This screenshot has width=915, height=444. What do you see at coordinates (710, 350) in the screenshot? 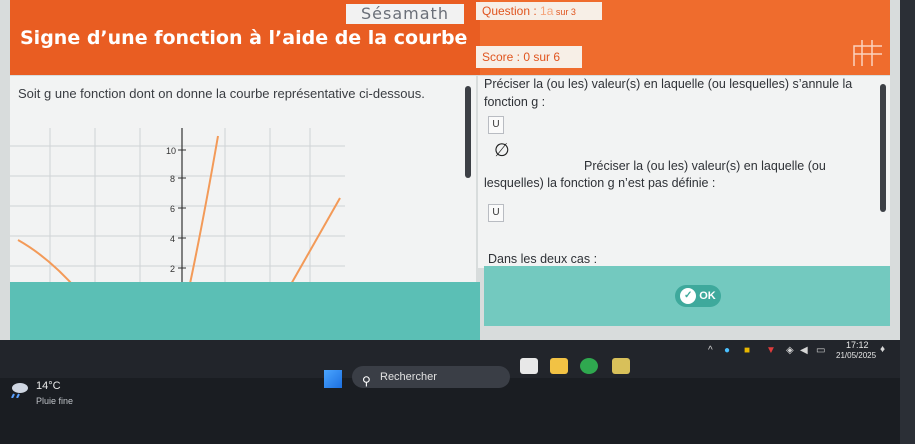
I see `chevron-up-icon: ^` at bounding box center [710, 350].